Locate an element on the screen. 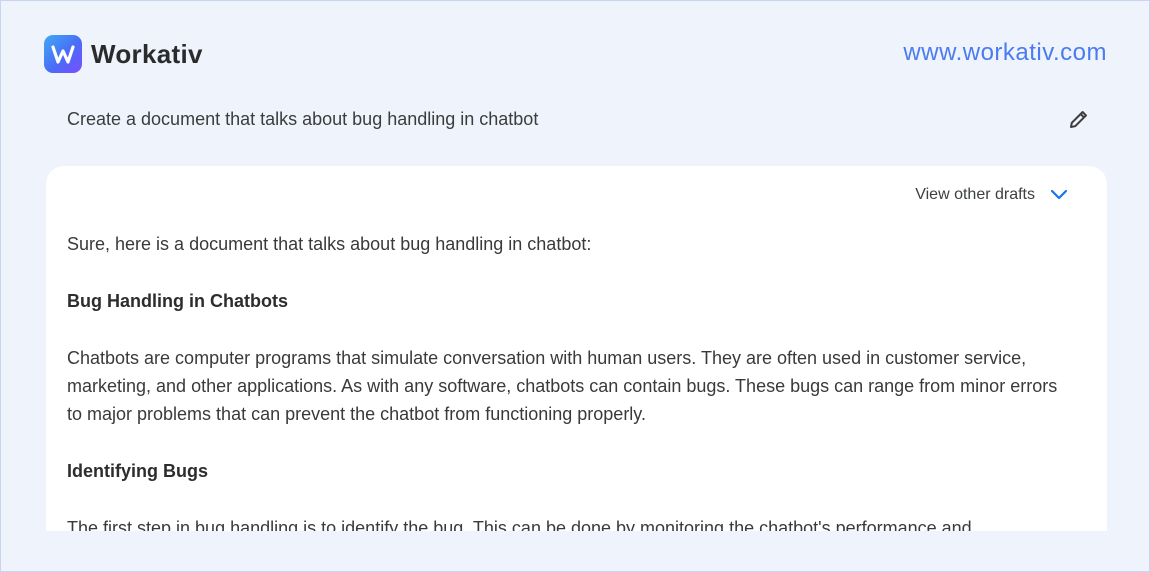 This screenshot has height=572, width=1150. section-heading-identifying-bugs: Identifying Bugs is located at coordinates (137, 471).